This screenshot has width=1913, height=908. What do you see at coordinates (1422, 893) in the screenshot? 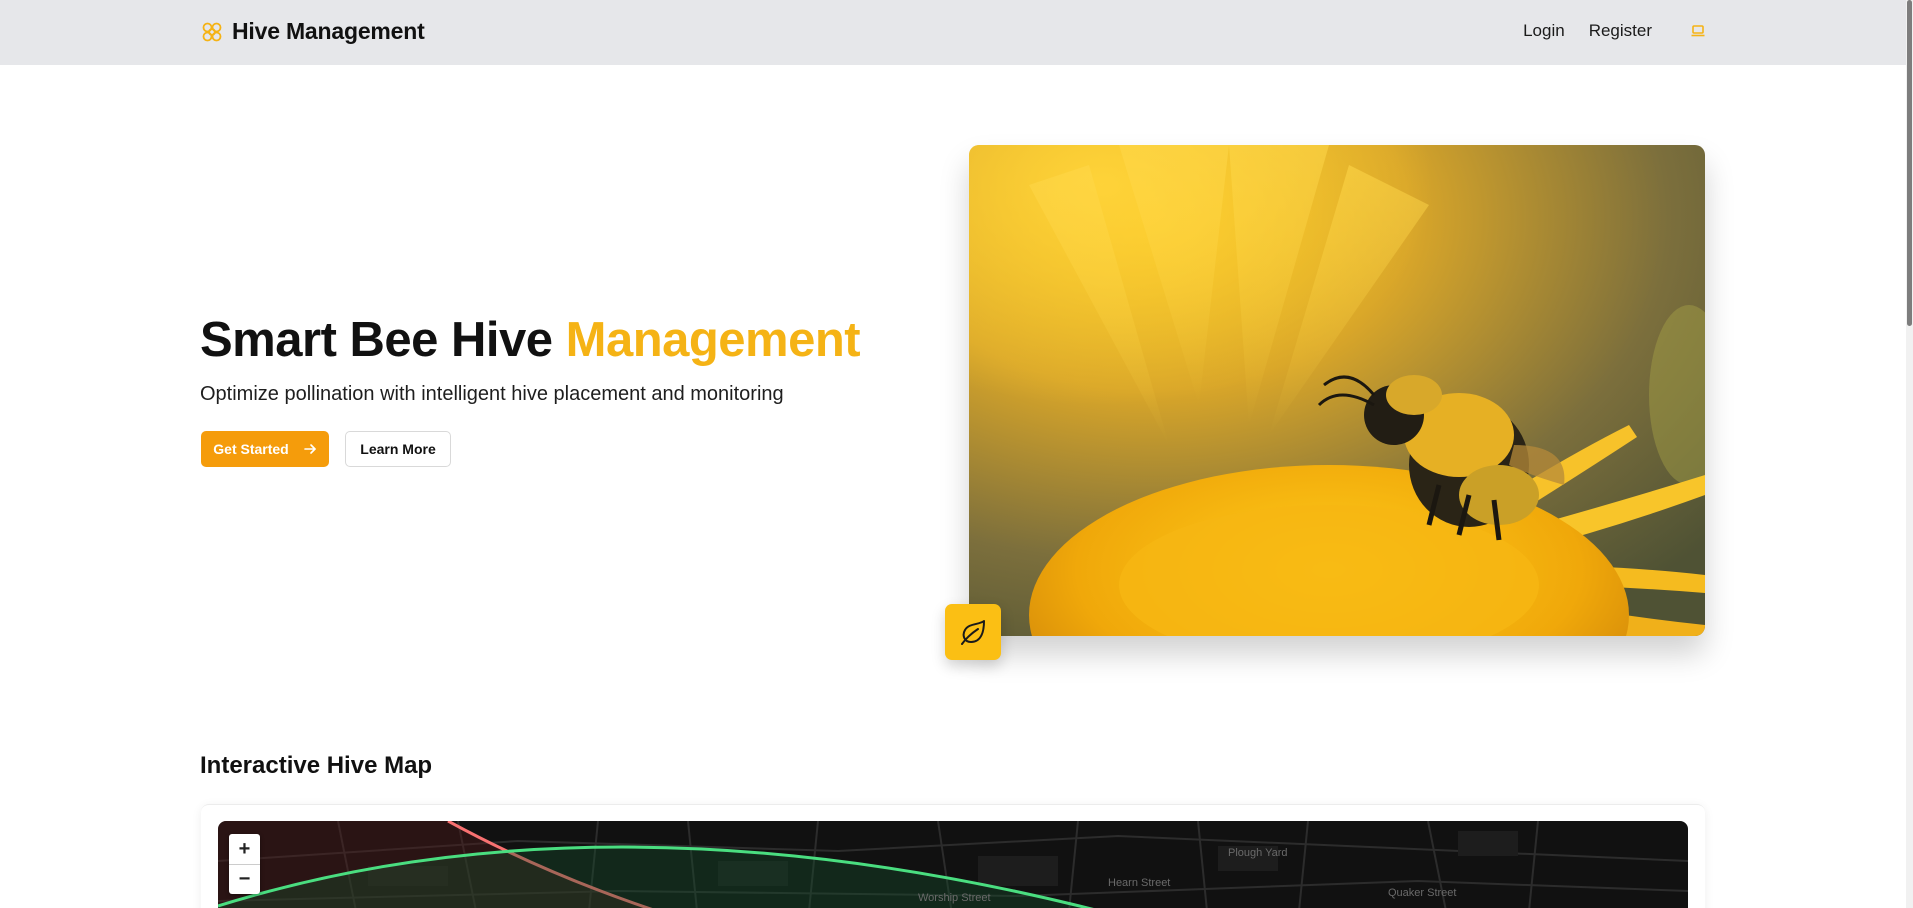
I see `map-street-label: Quaker Street` at bounding box center [1422, 893].